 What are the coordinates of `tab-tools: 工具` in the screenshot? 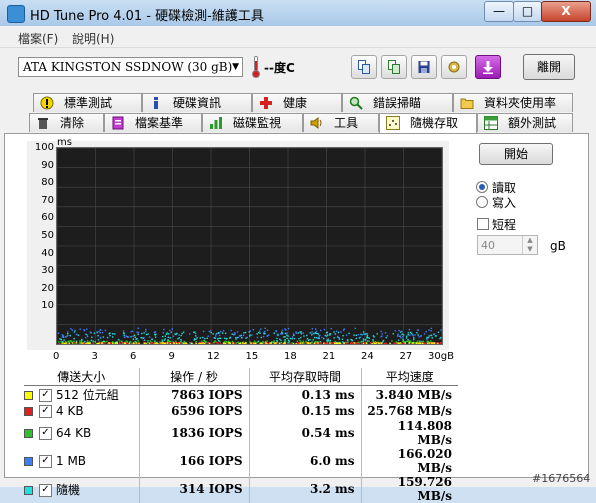 It's located at (341, 122).